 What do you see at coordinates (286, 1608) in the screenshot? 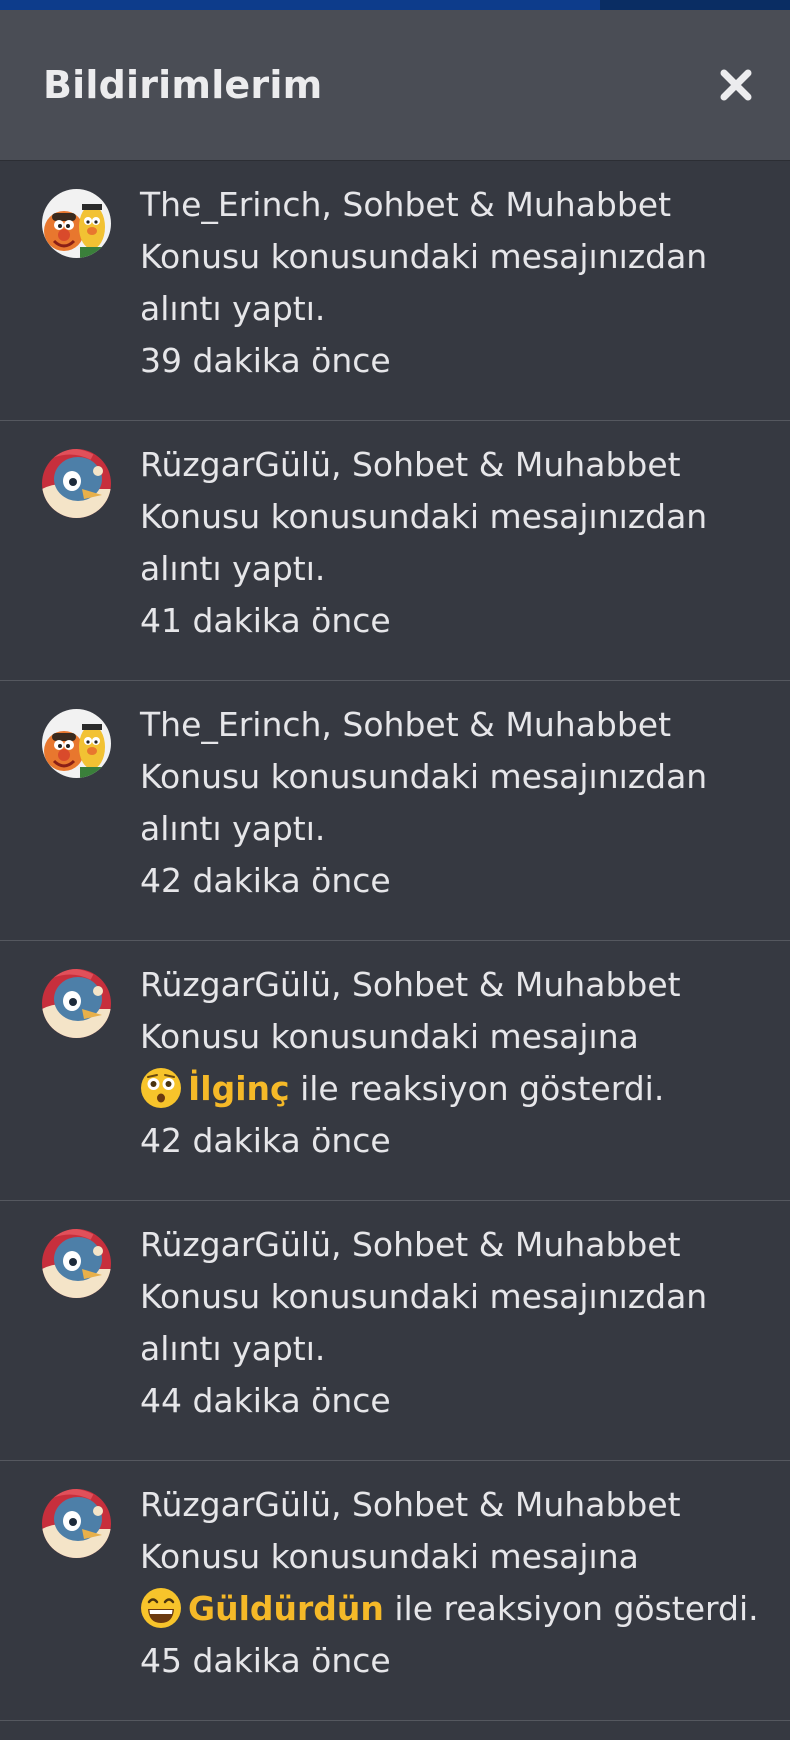
I see `reaction-label: Güldürdün` at bounding box center [286, 1608].